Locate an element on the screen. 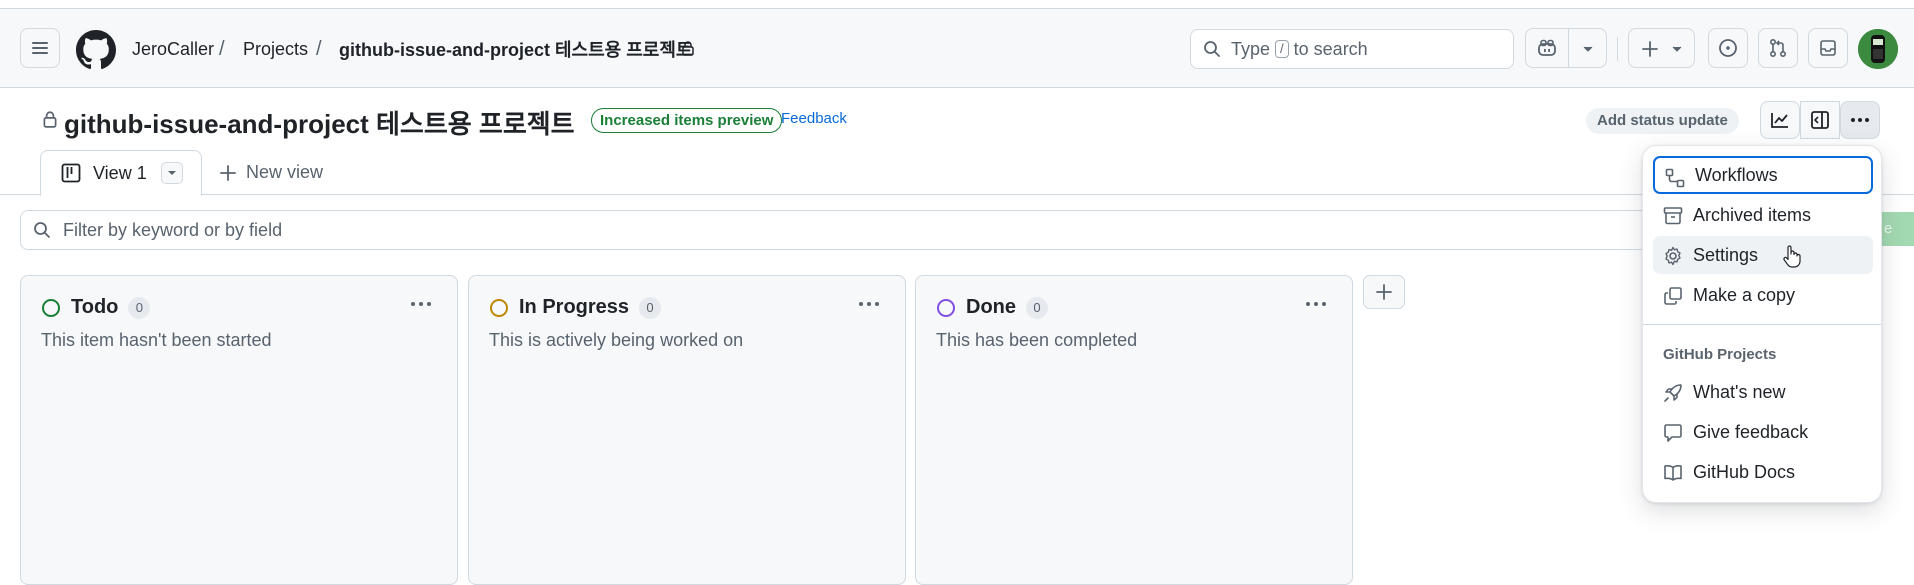 Image resolution: width=1914 pixels, height=585 pixels. project-more-options-button is located at coordinates (1860, 120).